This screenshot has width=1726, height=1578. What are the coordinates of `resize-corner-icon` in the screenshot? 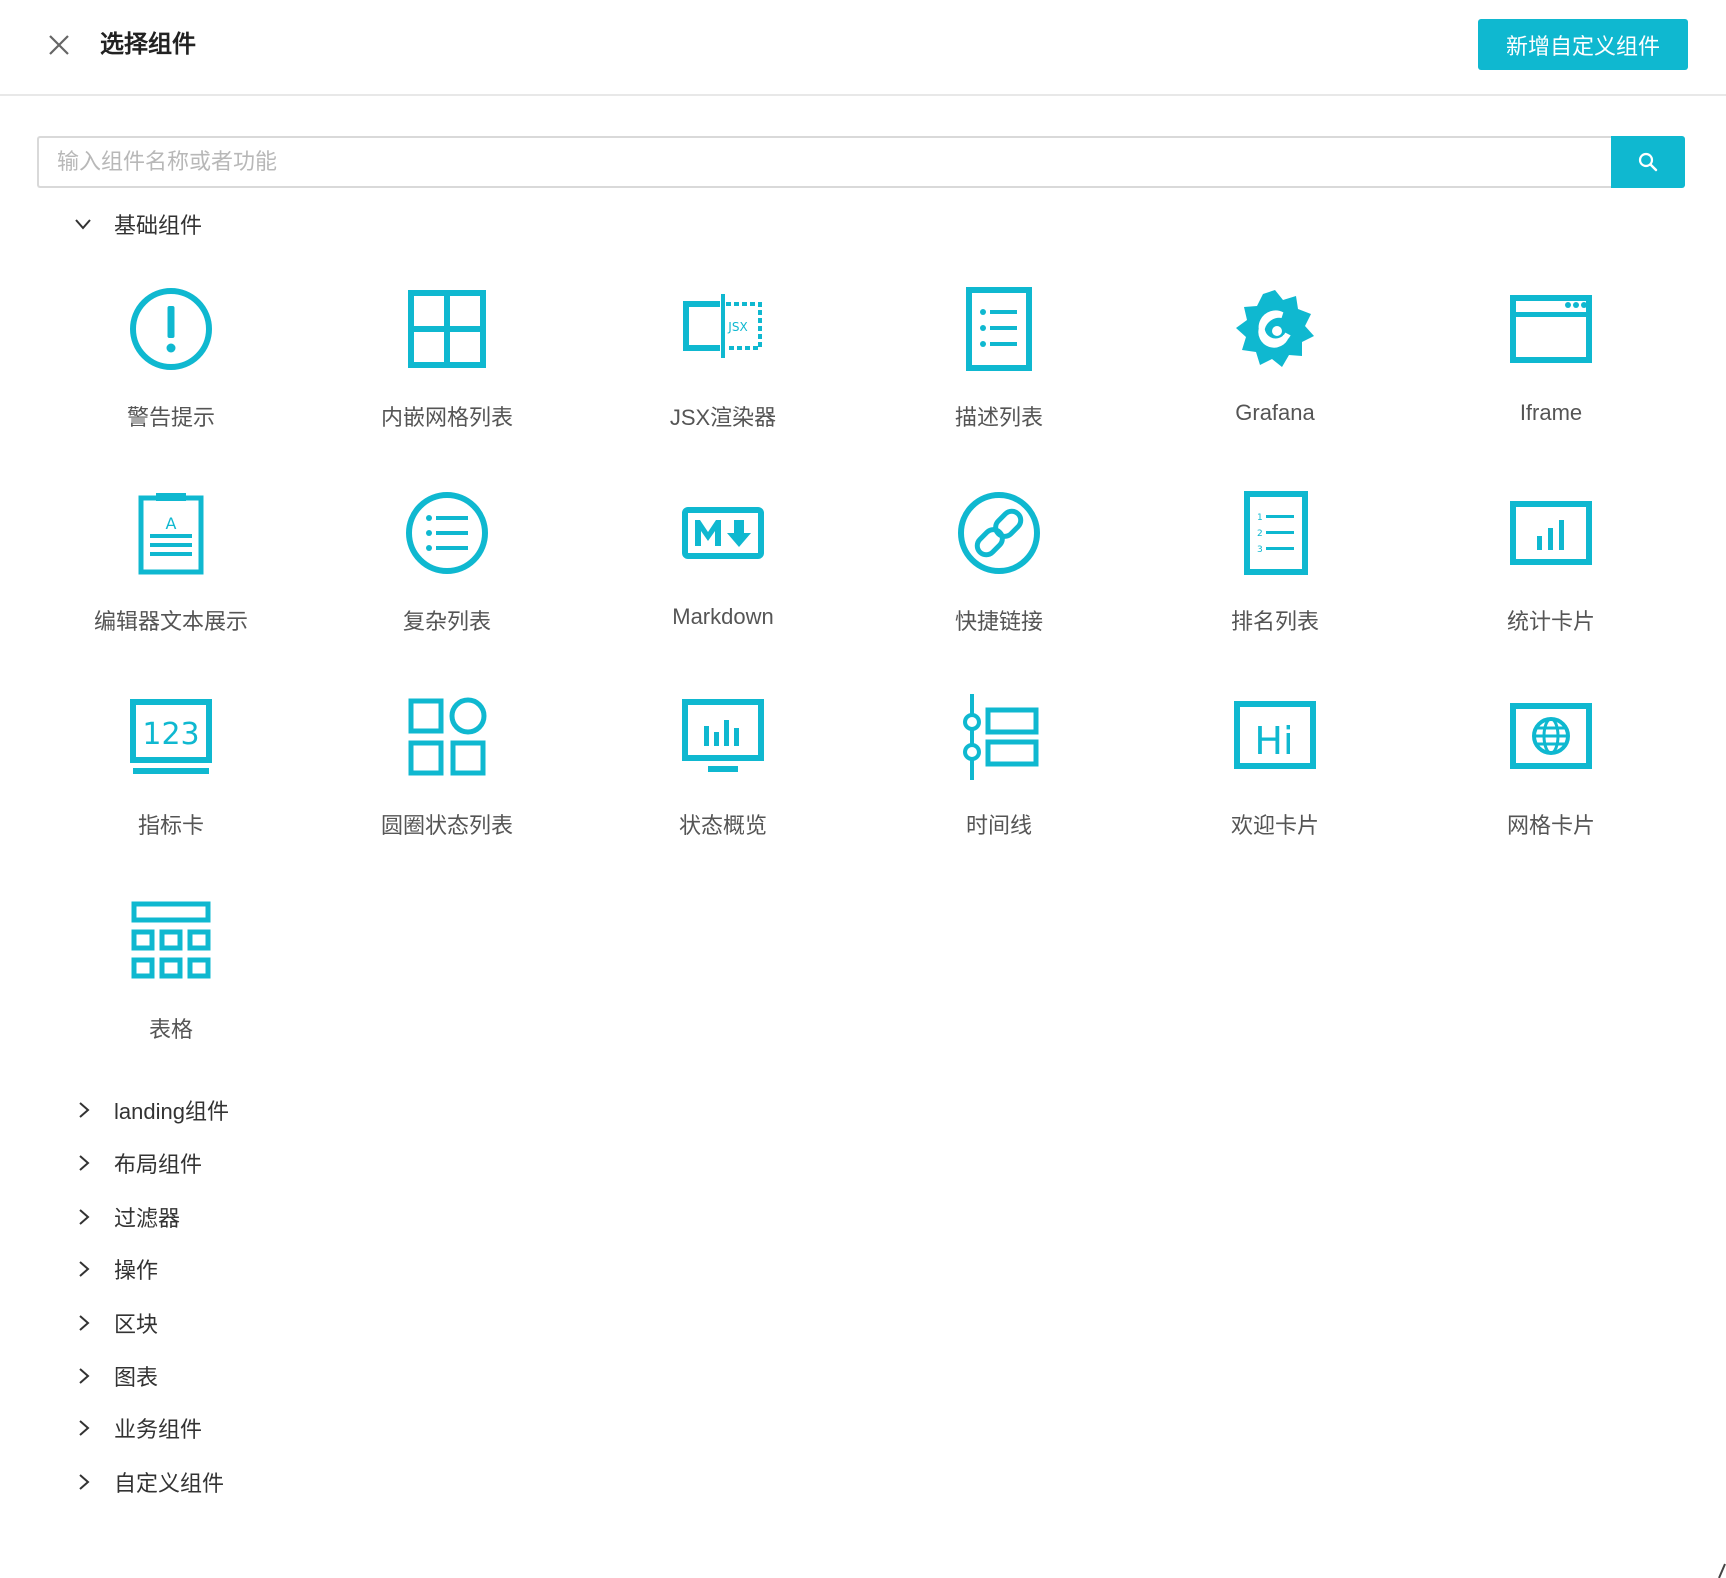 It's located at (1722, 1570).